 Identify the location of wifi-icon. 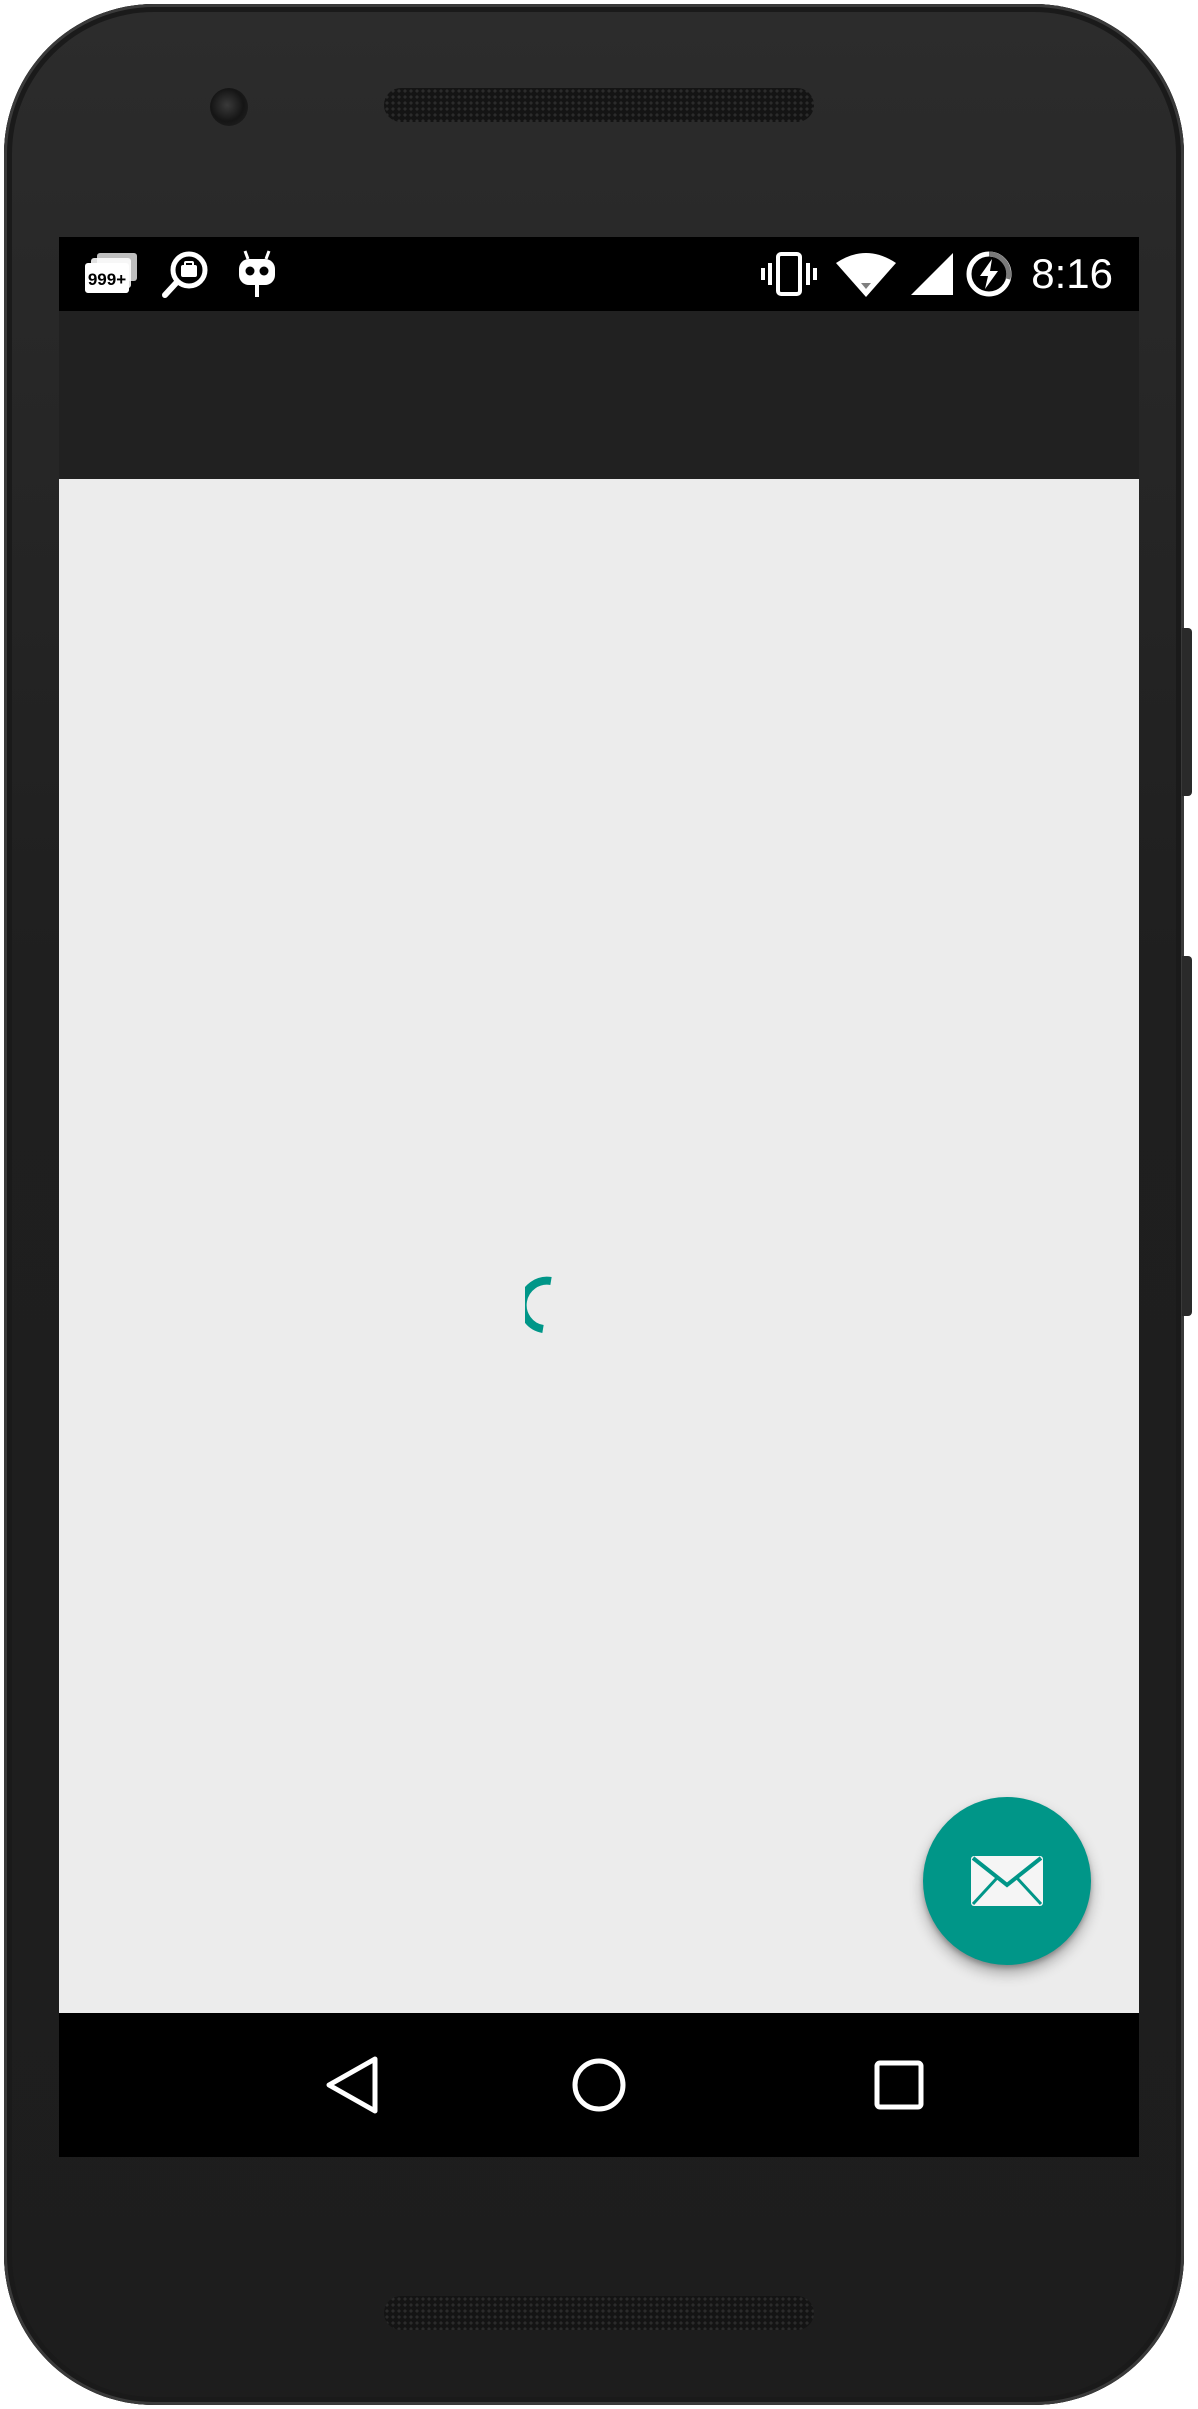
(866, 277).